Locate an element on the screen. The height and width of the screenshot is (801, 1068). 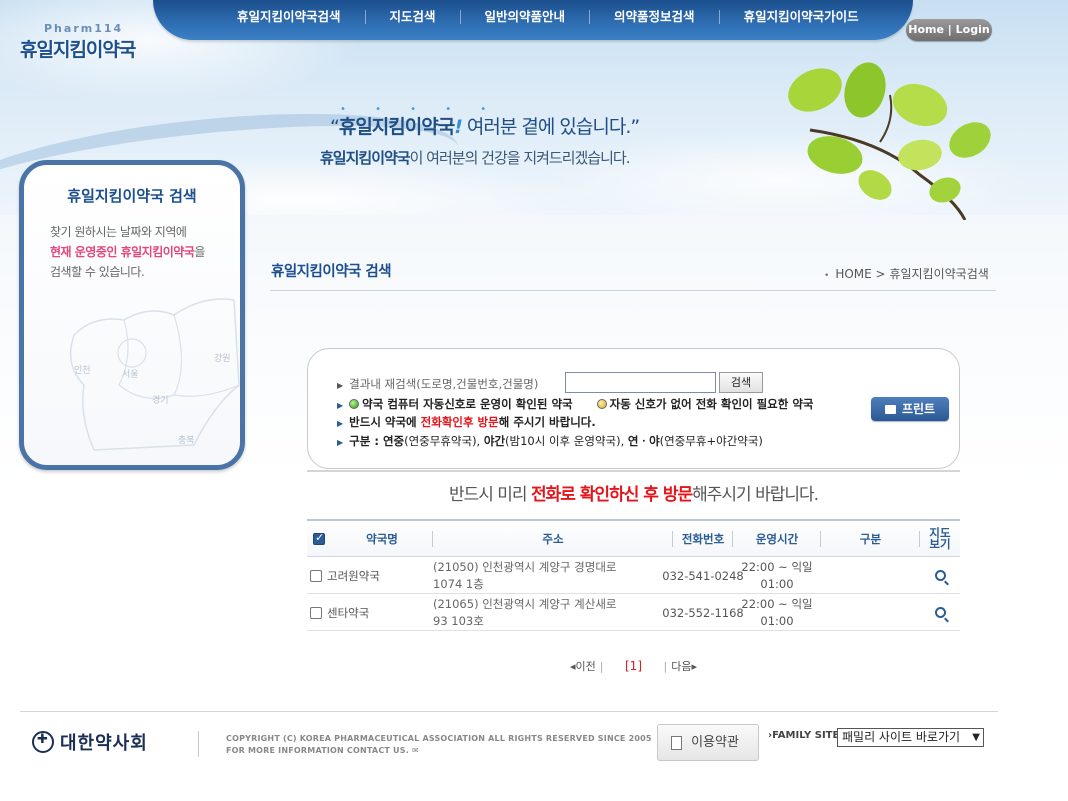
breadcrumb-current: 휴일지킴이약국검색 is located at coordinates (939, 274).